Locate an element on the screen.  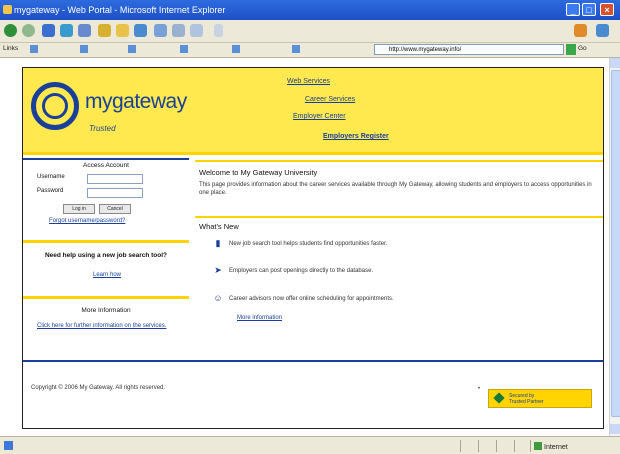
help-text: Need help using a new job search tool? is located at coordinates (106, 255).